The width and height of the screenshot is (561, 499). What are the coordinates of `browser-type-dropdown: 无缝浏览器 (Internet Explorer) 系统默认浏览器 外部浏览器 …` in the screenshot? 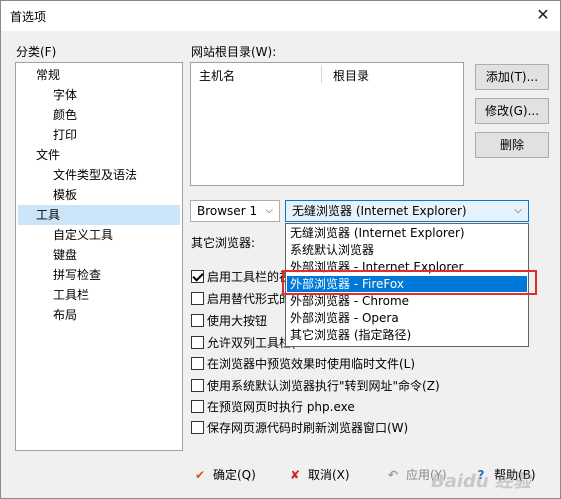 It's located at (407, 285).